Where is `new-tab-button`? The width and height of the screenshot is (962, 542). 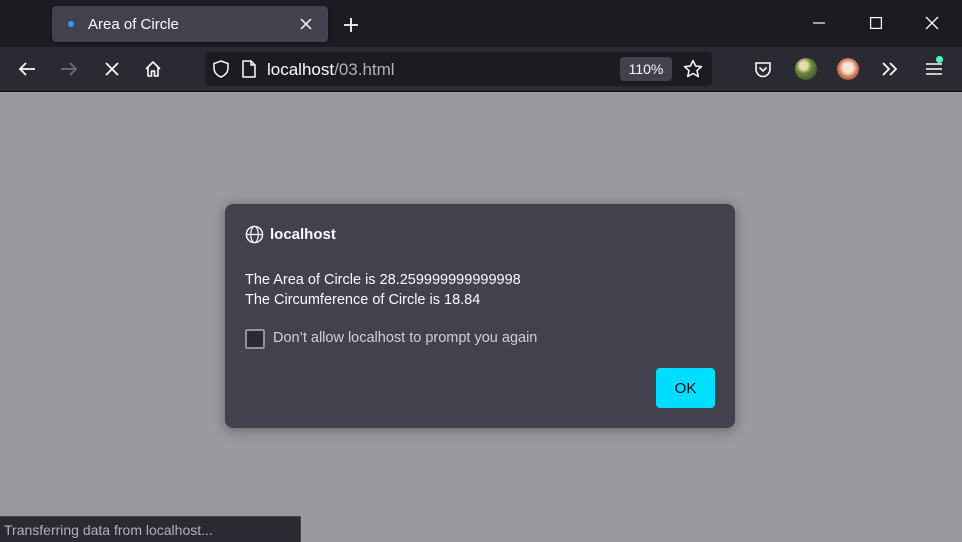
new-tab-button is located at coordinates (351, 25).